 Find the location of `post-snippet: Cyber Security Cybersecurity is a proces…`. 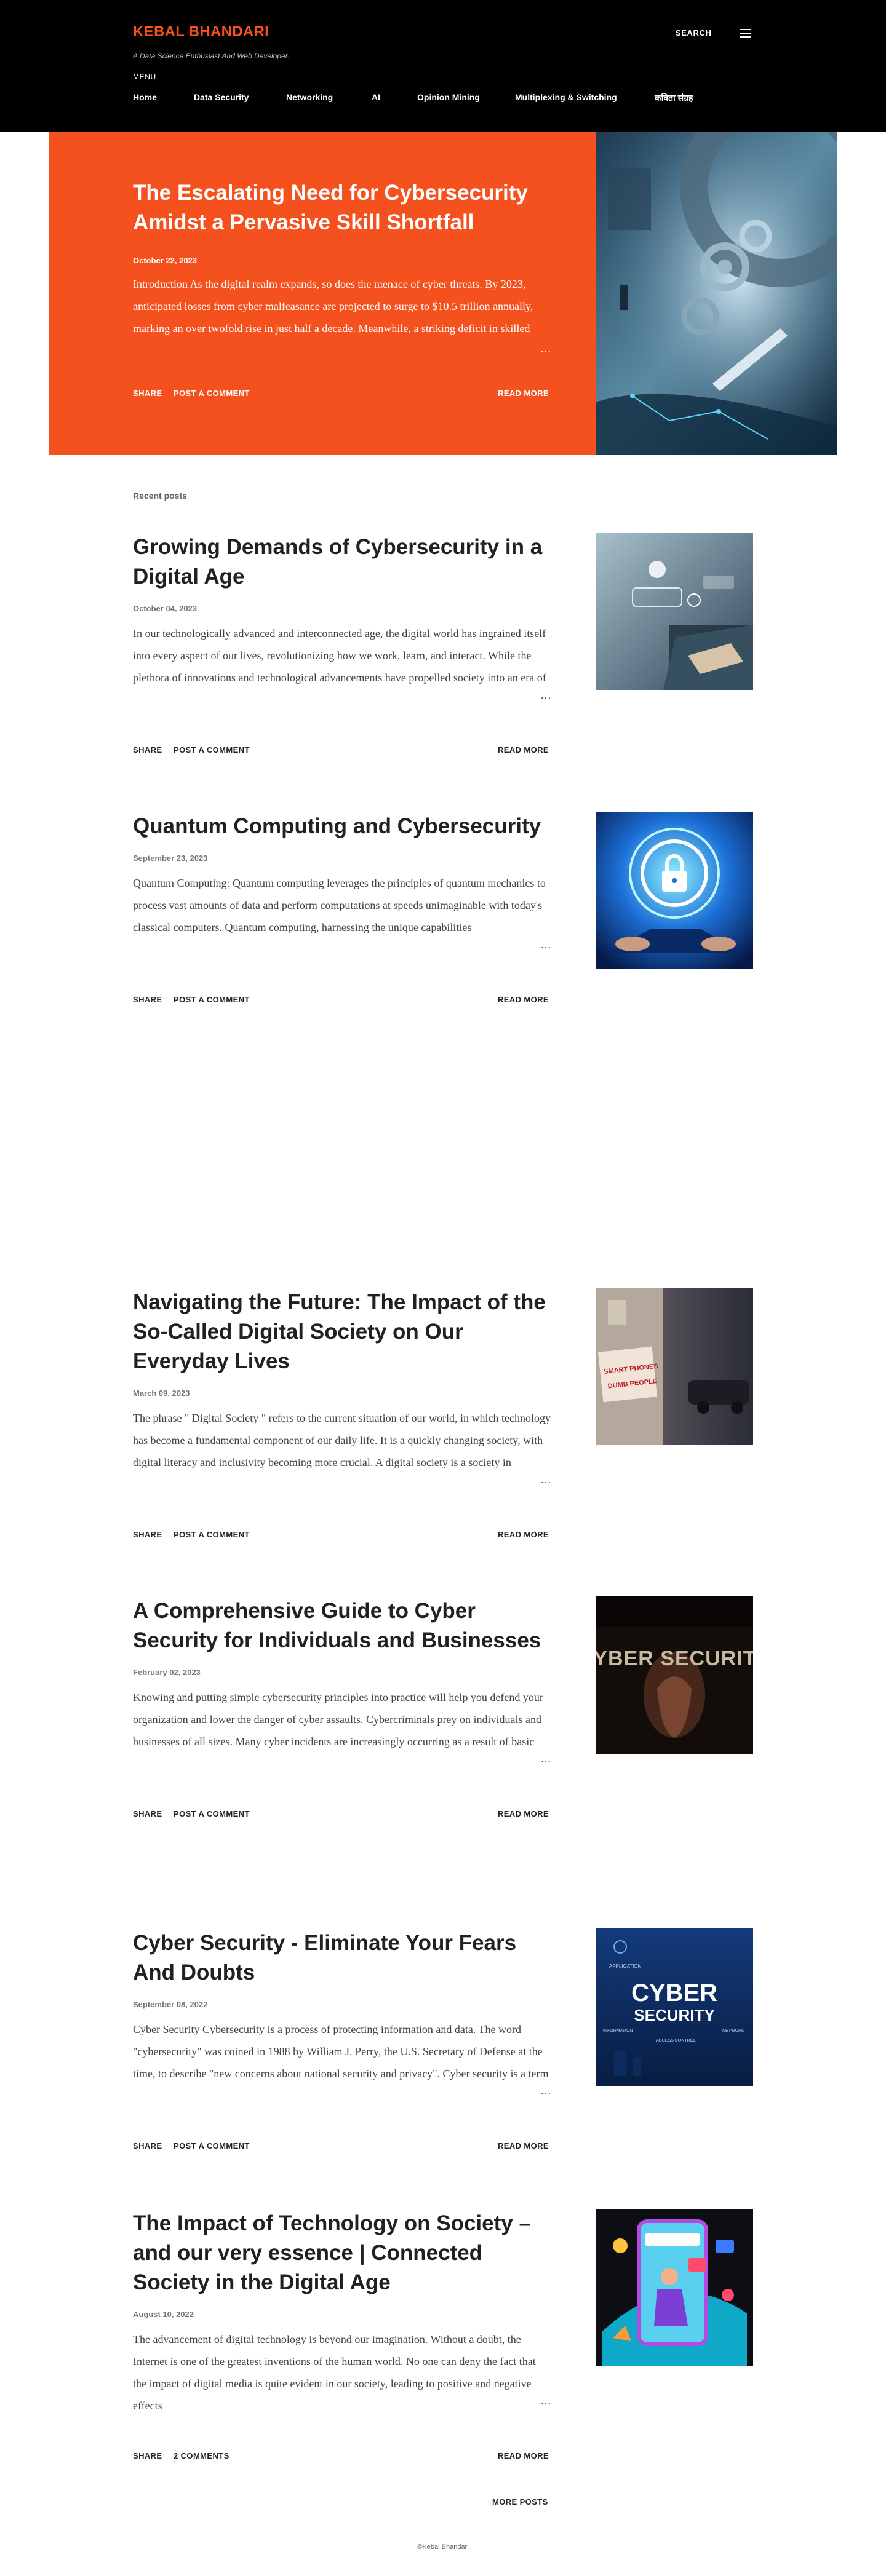

post-snippet: Cyber Security Cybersecurity is a proces… is located at coordinates (341, 2051).